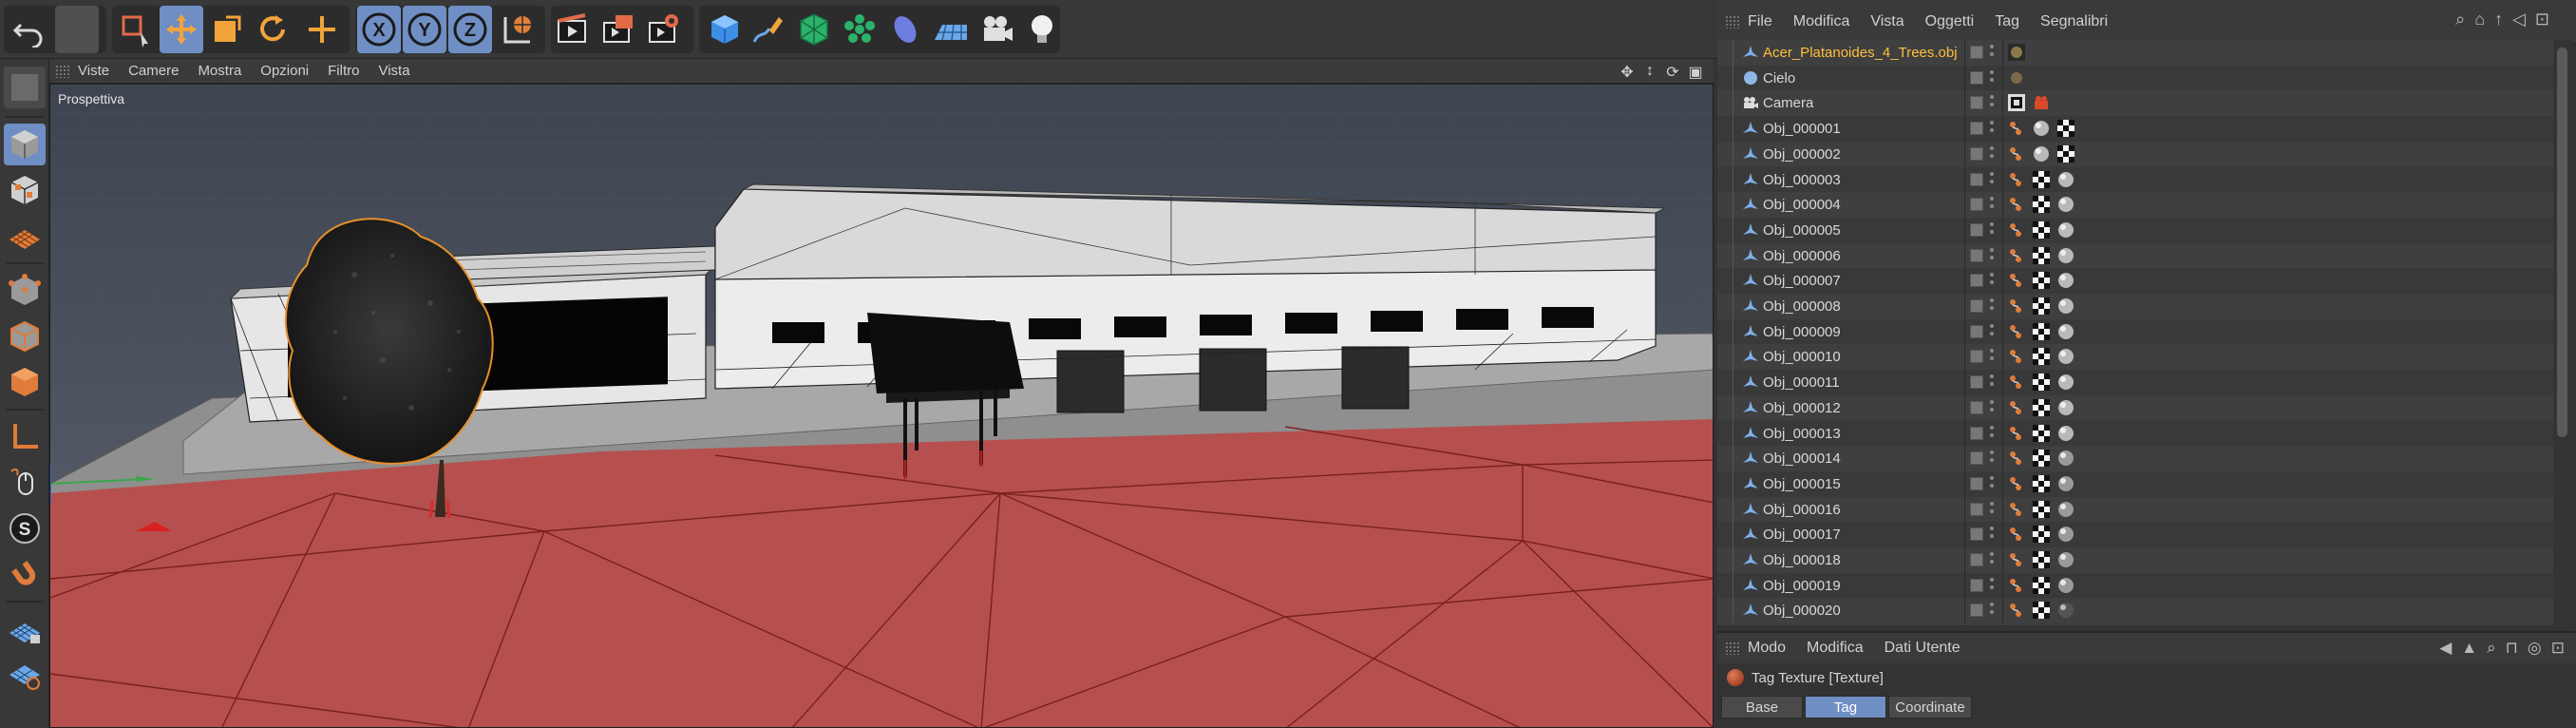 This screenshot has height=728, width=2576. Describe the element at coordinates (219, 71) in the screenshot. I see `menu-mostra: Mostra` at that location.